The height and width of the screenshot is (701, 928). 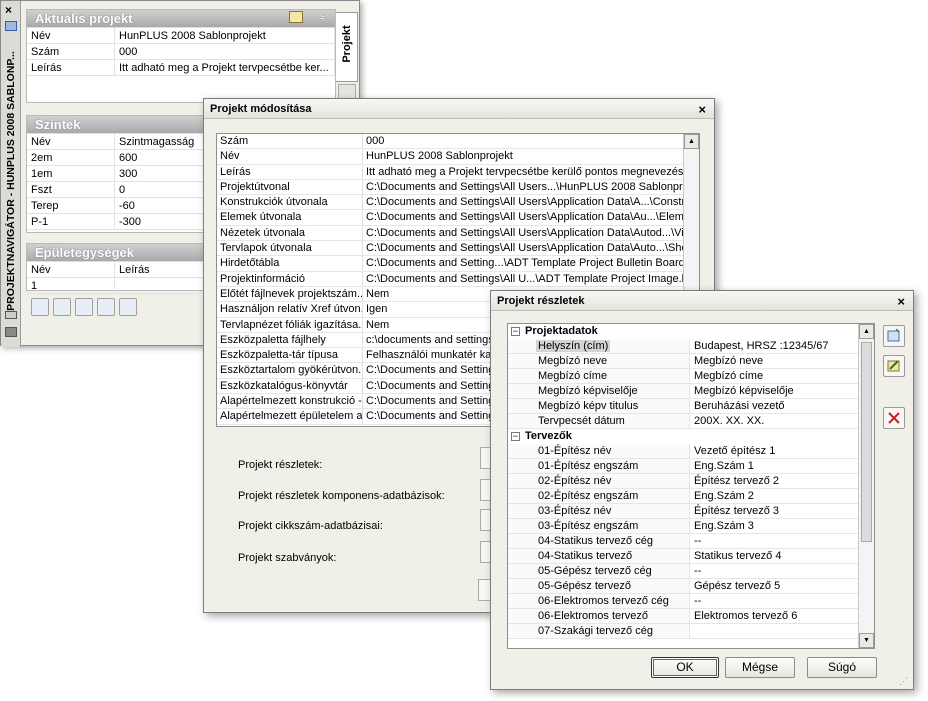 What do you see at coordinates (71, 206) in the screenshot?
I see `level-name: Terep` at bounding box center [71, 206].